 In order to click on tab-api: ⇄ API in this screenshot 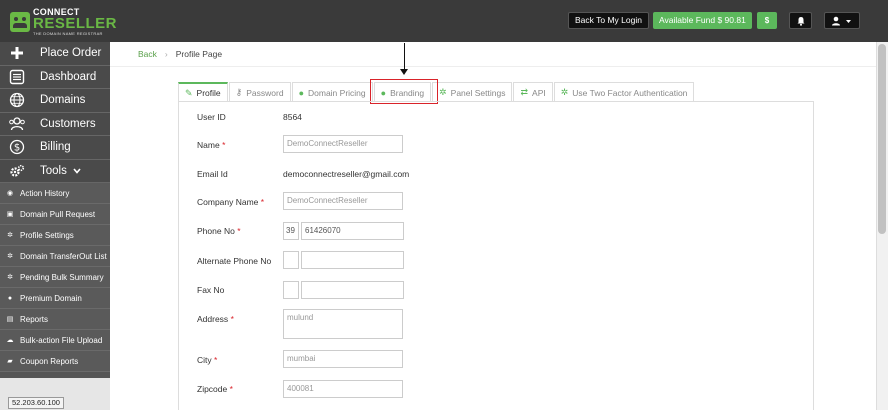, I will do `click(533, 92)`.